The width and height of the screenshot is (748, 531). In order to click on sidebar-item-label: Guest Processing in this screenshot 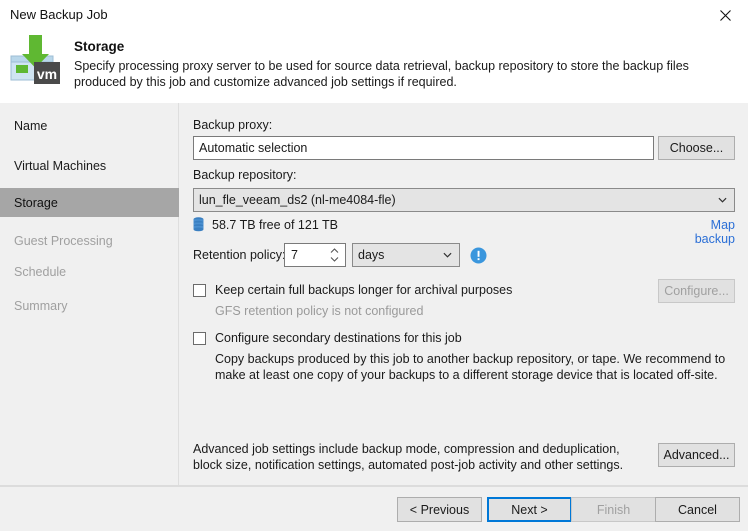, I will do `click(63, 240)`.